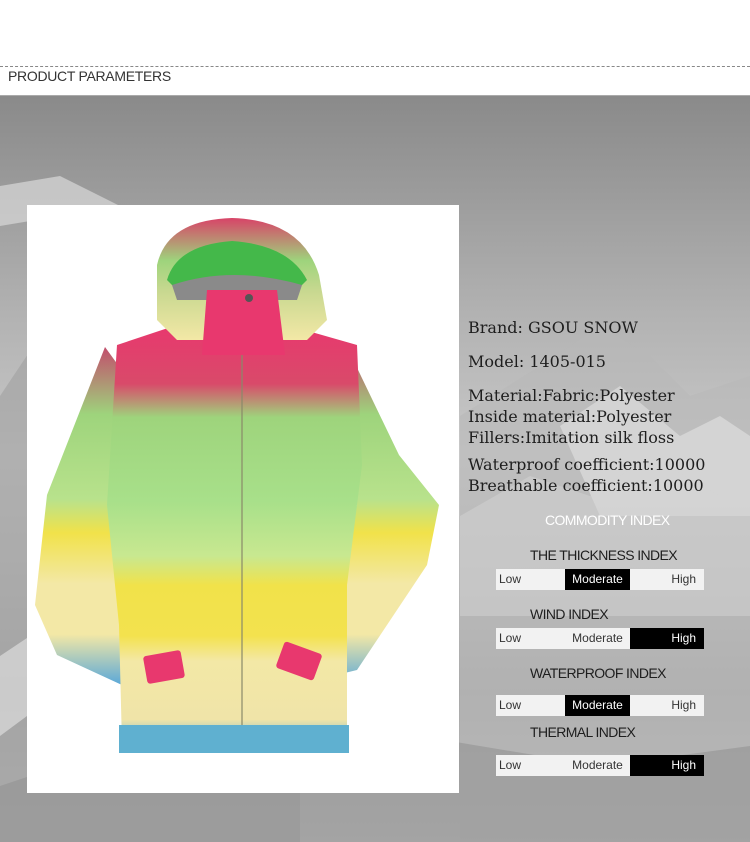 Image resolution: width=750 pixels, height=842 pixels. What do you see at coordinates (583, 732) in the screenshot?
I see `thermal-index-label: THERMAL INDEX` at bounding box center [583, 732].